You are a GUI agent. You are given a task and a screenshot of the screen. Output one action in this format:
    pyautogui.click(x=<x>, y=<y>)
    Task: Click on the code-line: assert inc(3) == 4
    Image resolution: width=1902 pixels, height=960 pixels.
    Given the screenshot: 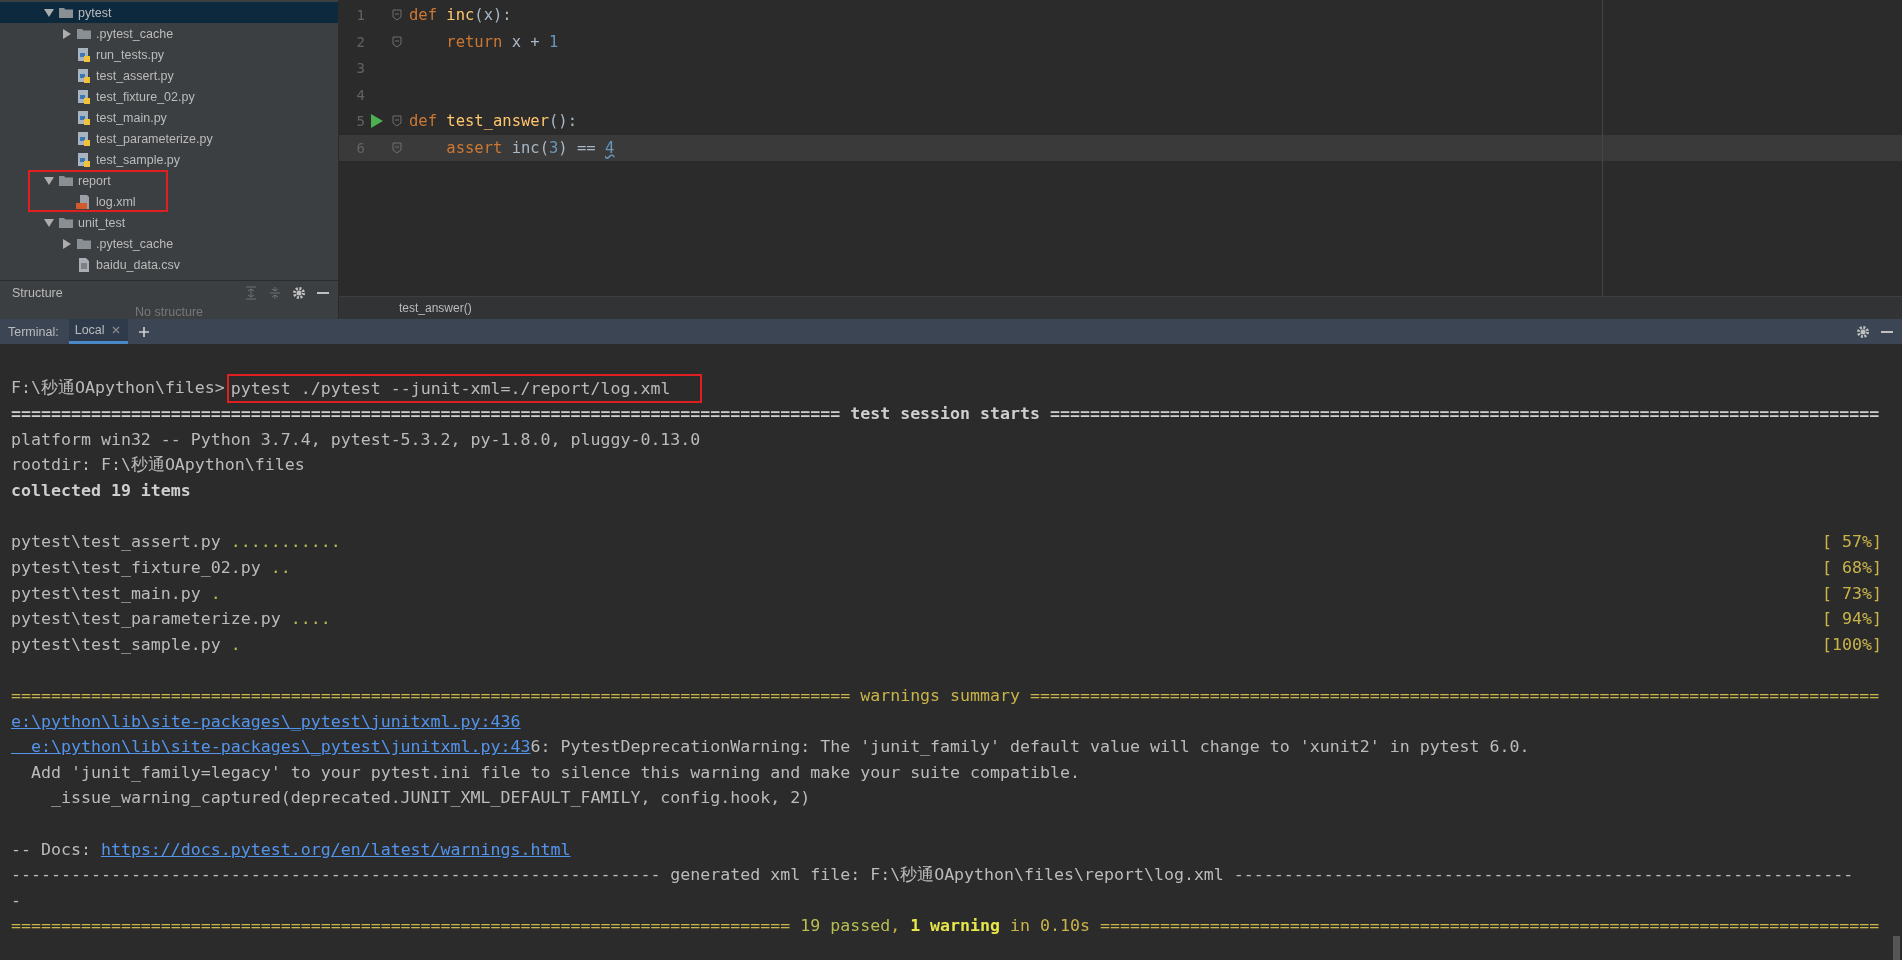 What is the action you would take?
    pyautogui.click(x=530, y=147)
    